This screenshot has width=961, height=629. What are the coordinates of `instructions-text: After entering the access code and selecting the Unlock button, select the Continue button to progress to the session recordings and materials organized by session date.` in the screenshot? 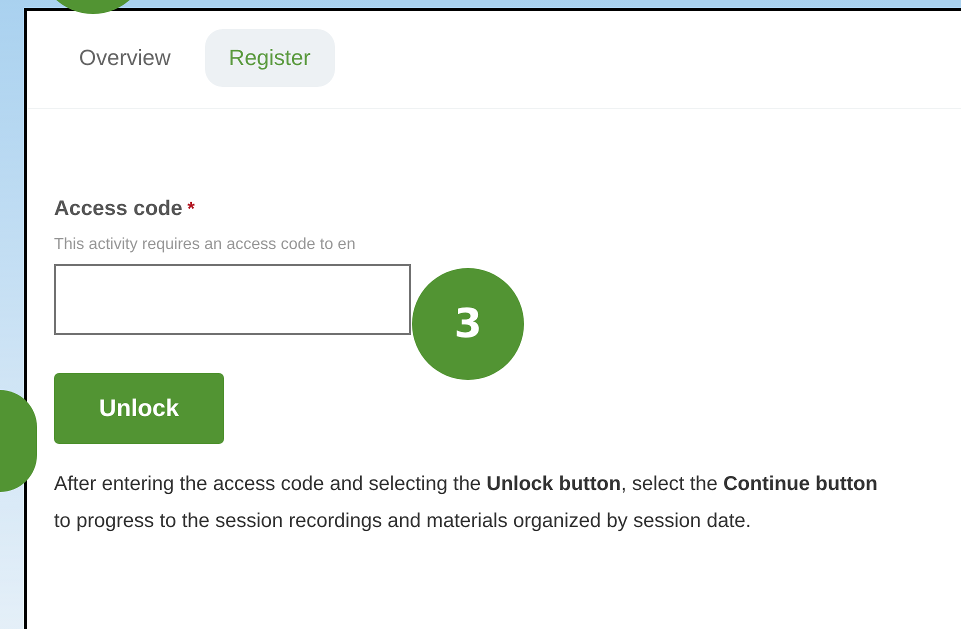 It's located at (466, 503).